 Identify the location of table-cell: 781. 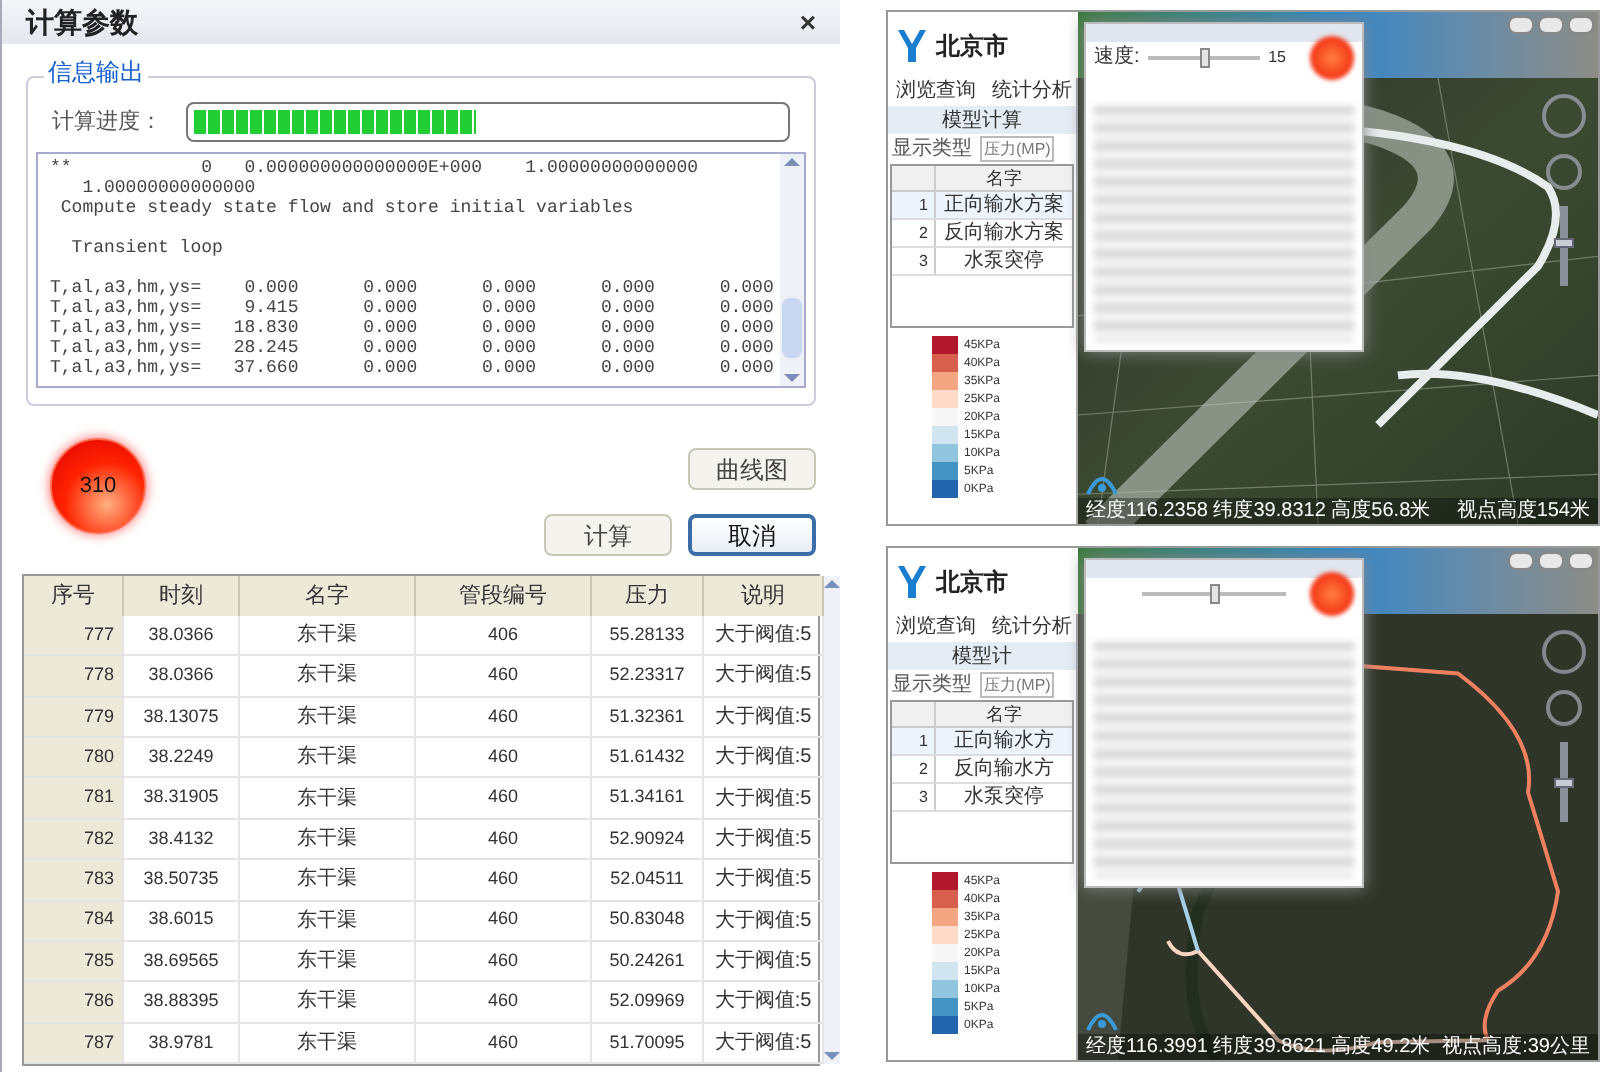
(74, 798).